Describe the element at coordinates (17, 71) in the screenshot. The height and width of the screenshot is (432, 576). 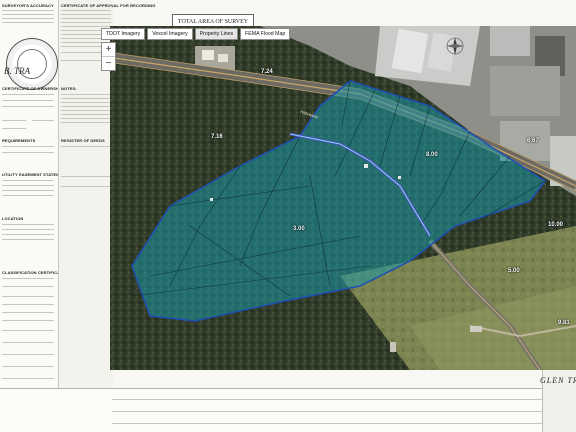
I see `handwritten-signature: B. TRA` at that location.